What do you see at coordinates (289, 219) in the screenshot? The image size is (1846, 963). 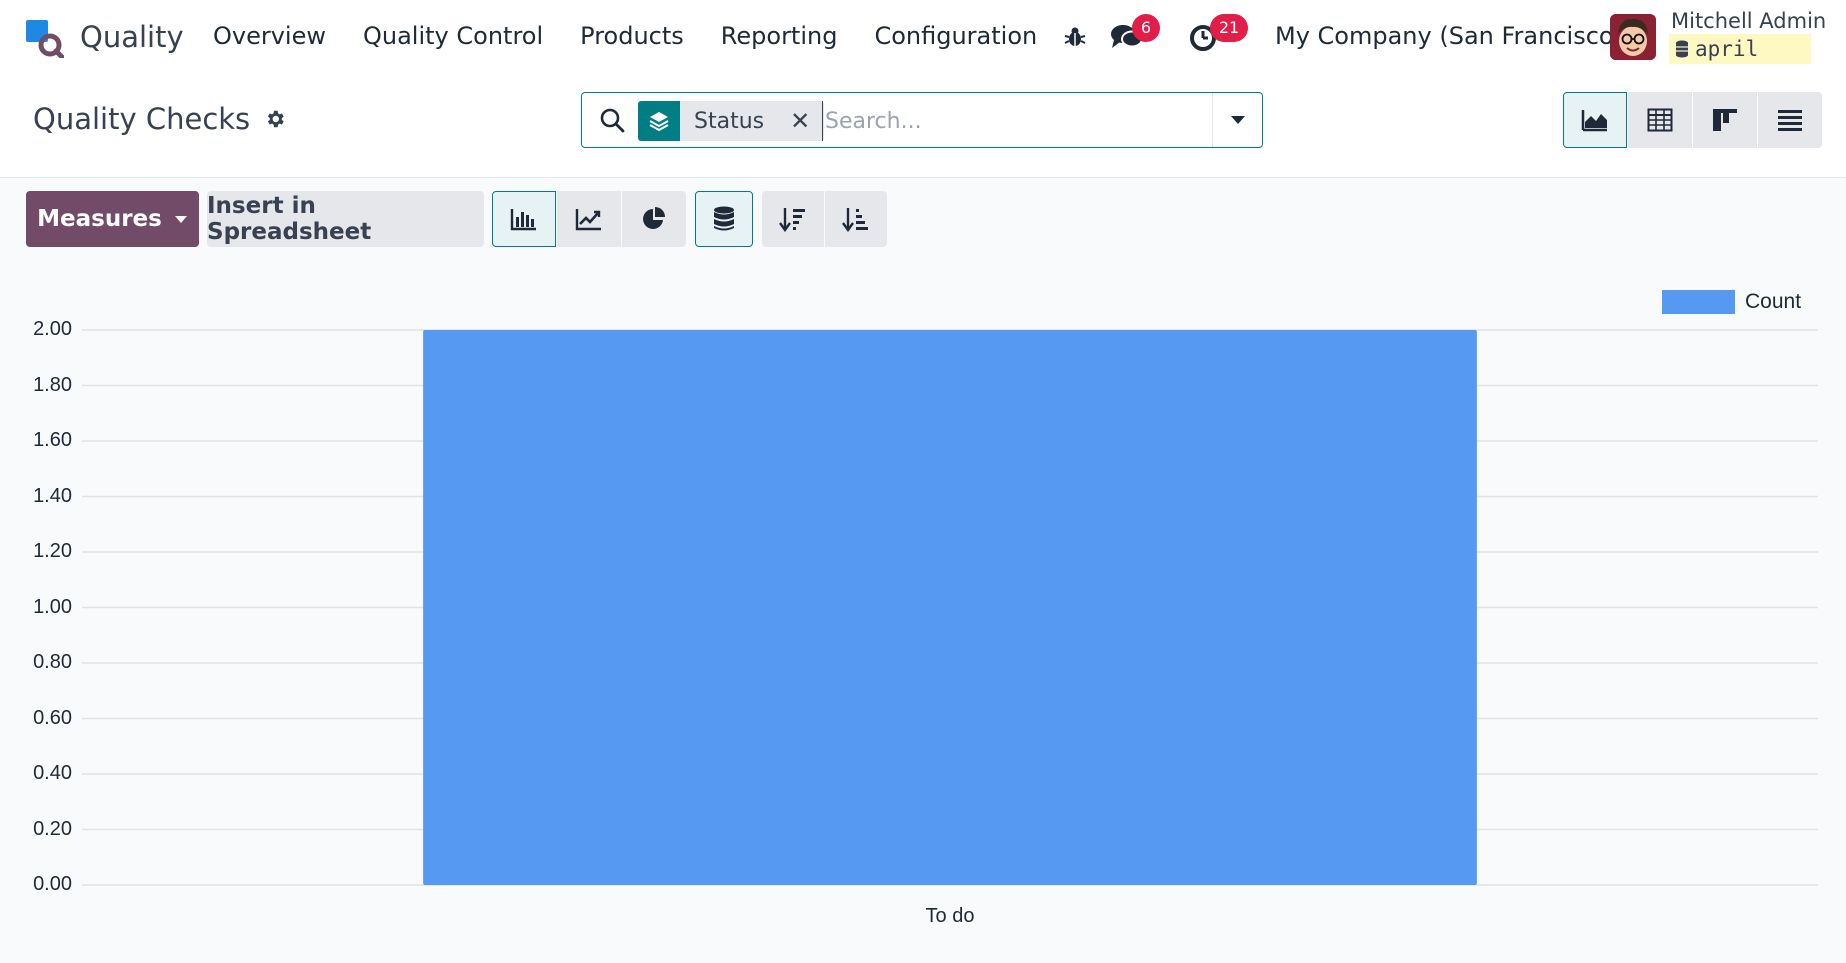 I see `insert-label: Insert in Spreadsheet` at bounding box center [289, 219].